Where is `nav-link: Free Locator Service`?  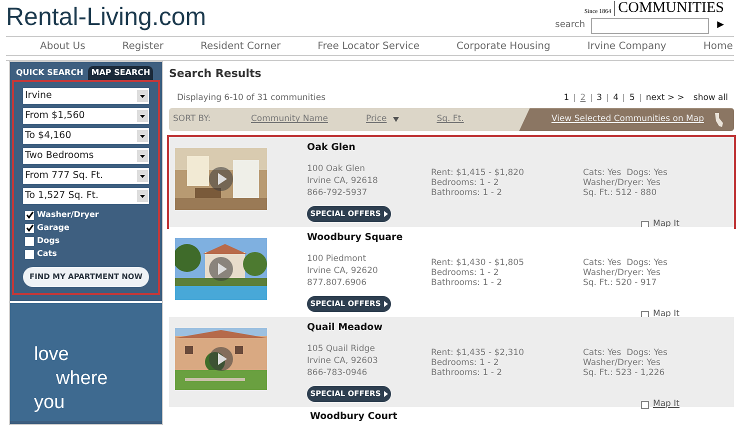 nav-link: Free Locator Service is located at coordinates (369, 46).